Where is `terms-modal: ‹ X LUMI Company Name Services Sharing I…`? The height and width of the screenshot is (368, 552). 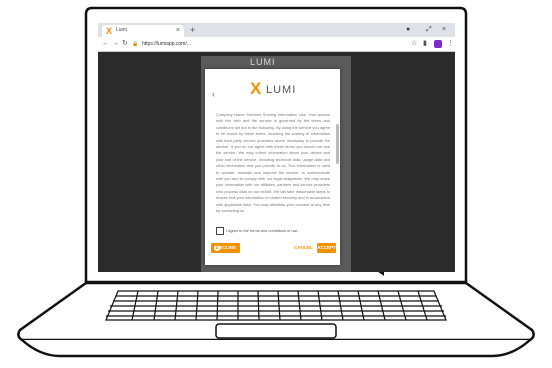 terms-modal: ‹ X LUMI Company Name Services Sharing I… is located at coordinates (272, 167).